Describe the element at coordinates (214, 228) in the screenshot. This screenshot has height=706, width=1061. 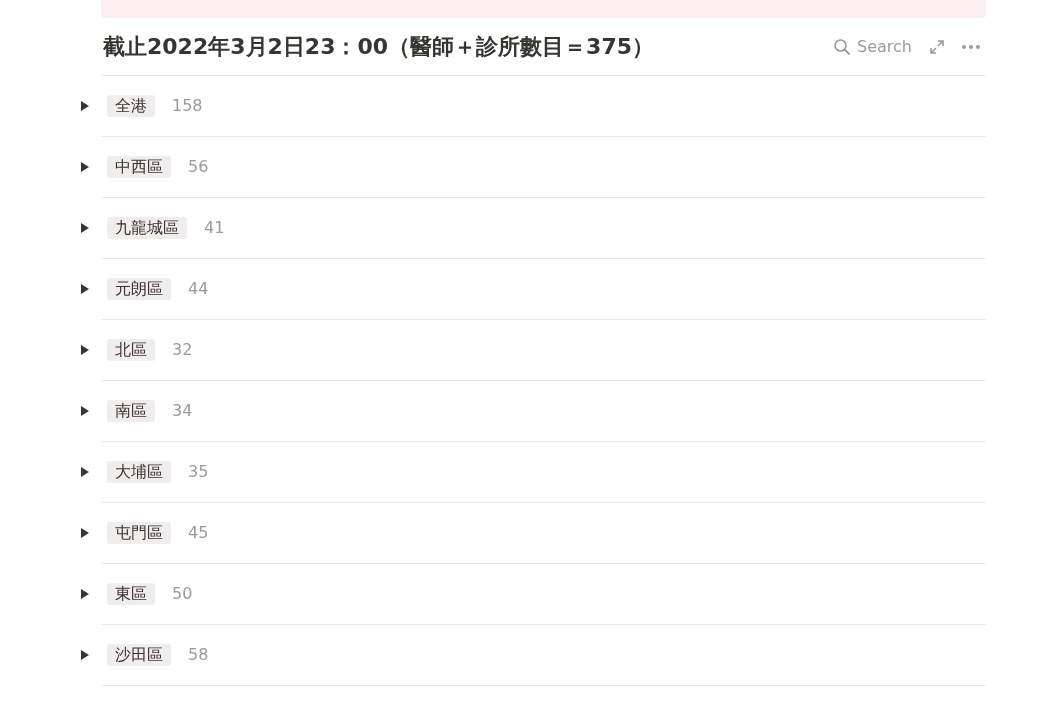
I see `group-count: 41` at that location.